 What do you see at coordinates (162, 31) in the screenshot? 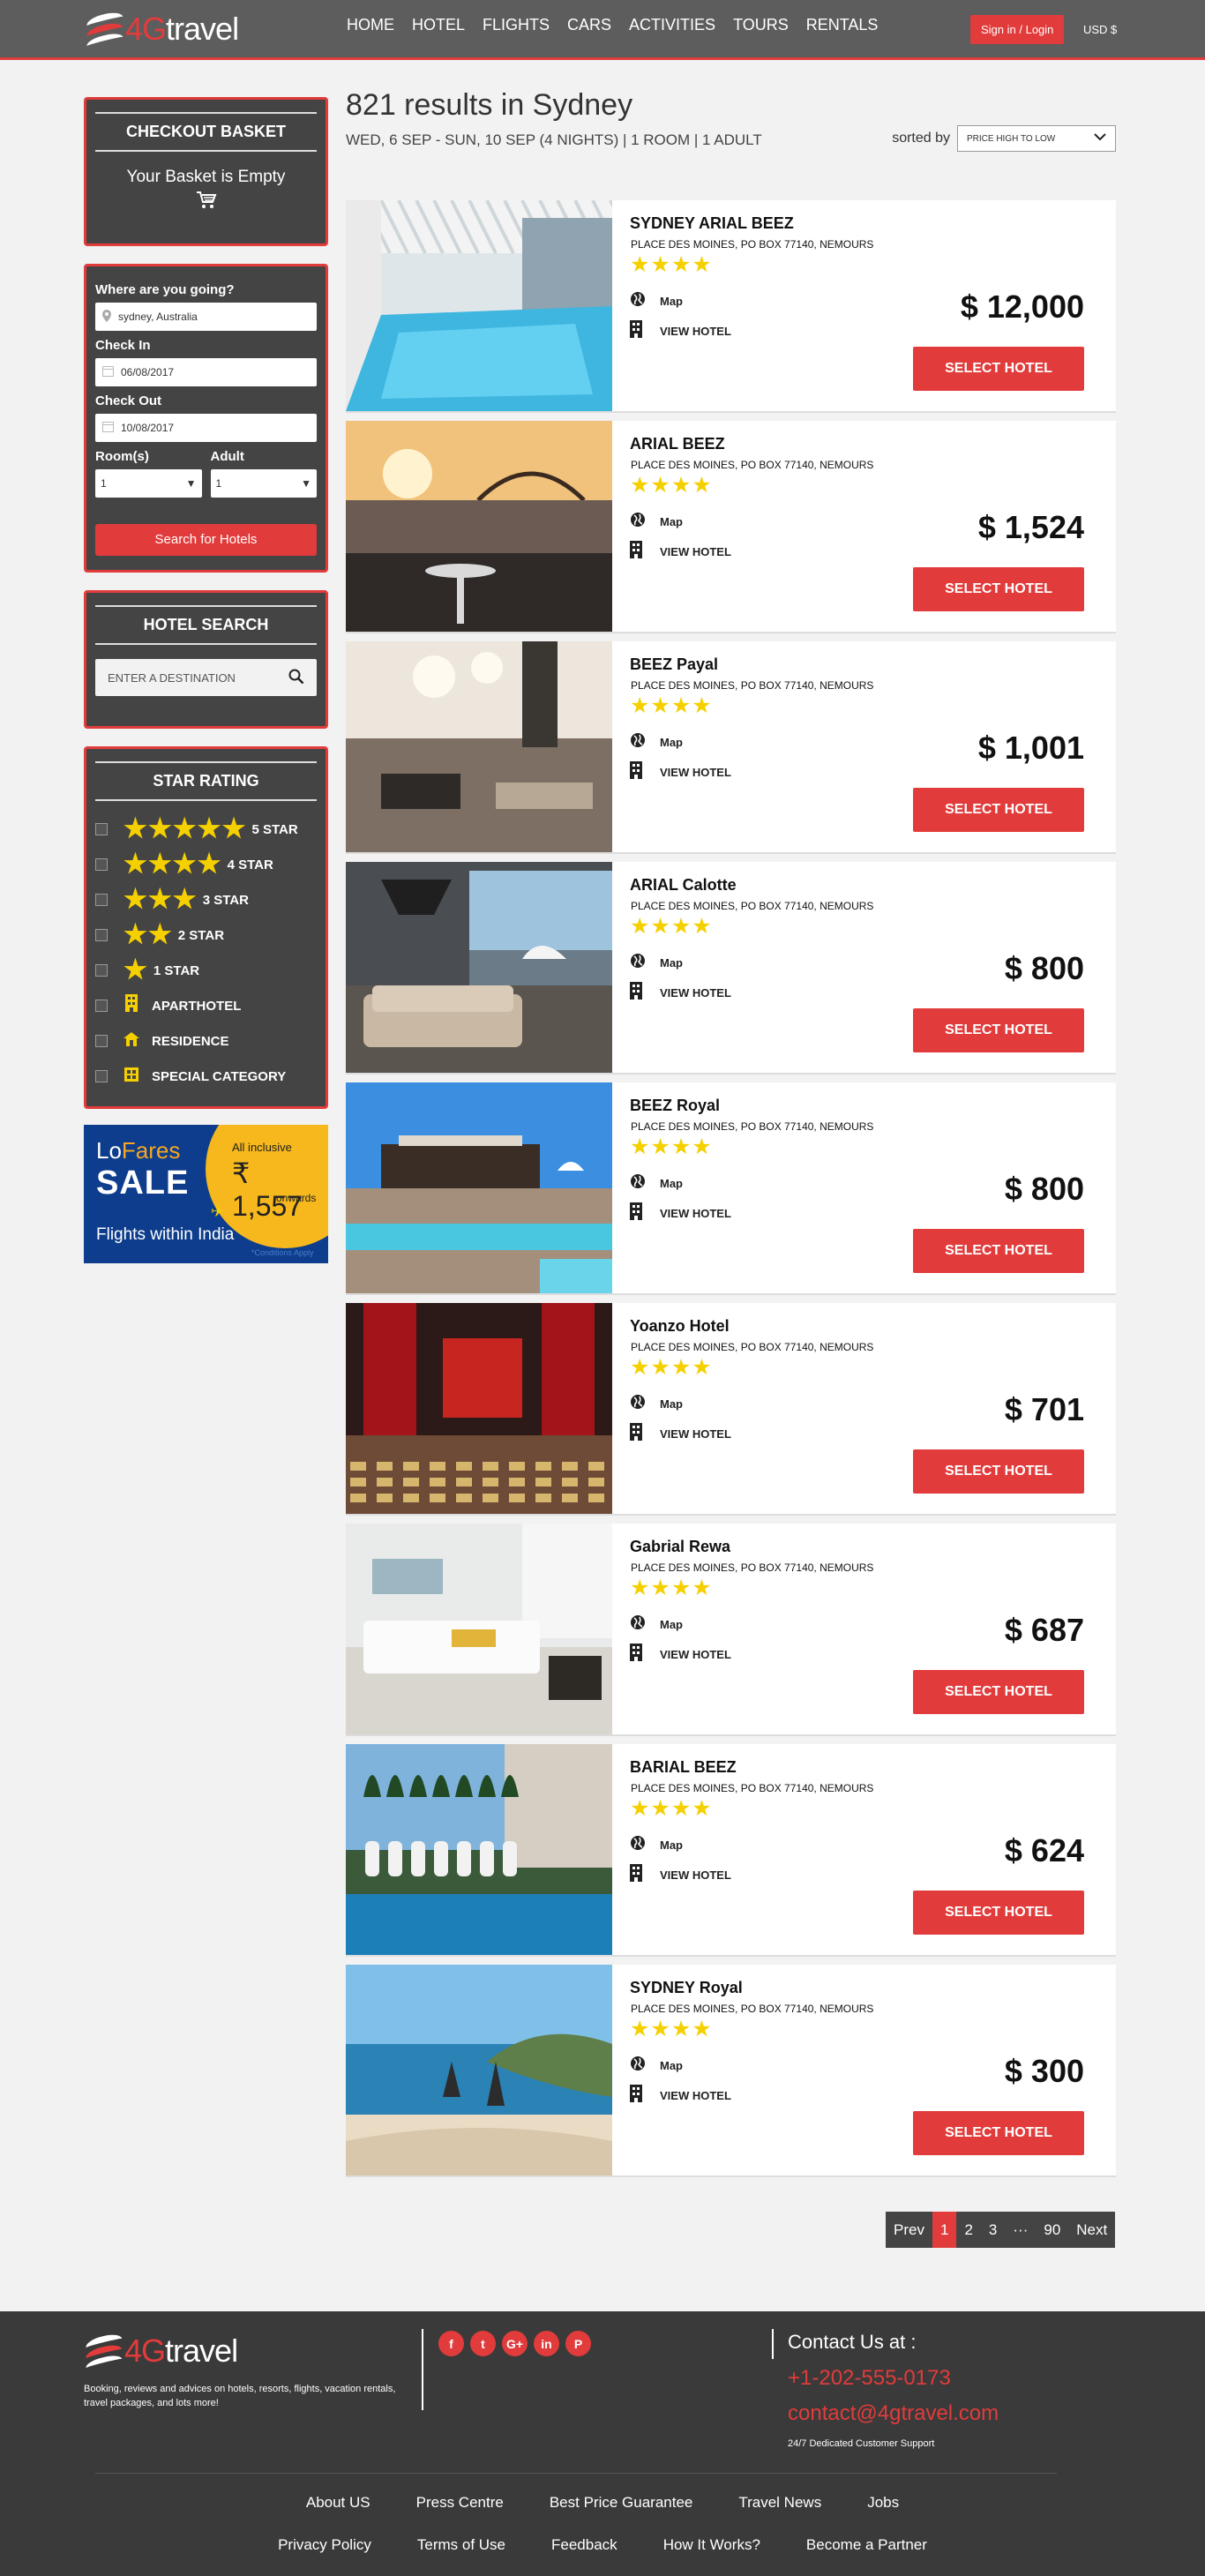
I see `site-logo: 4Gtravel` at bounding box center [162, 31].